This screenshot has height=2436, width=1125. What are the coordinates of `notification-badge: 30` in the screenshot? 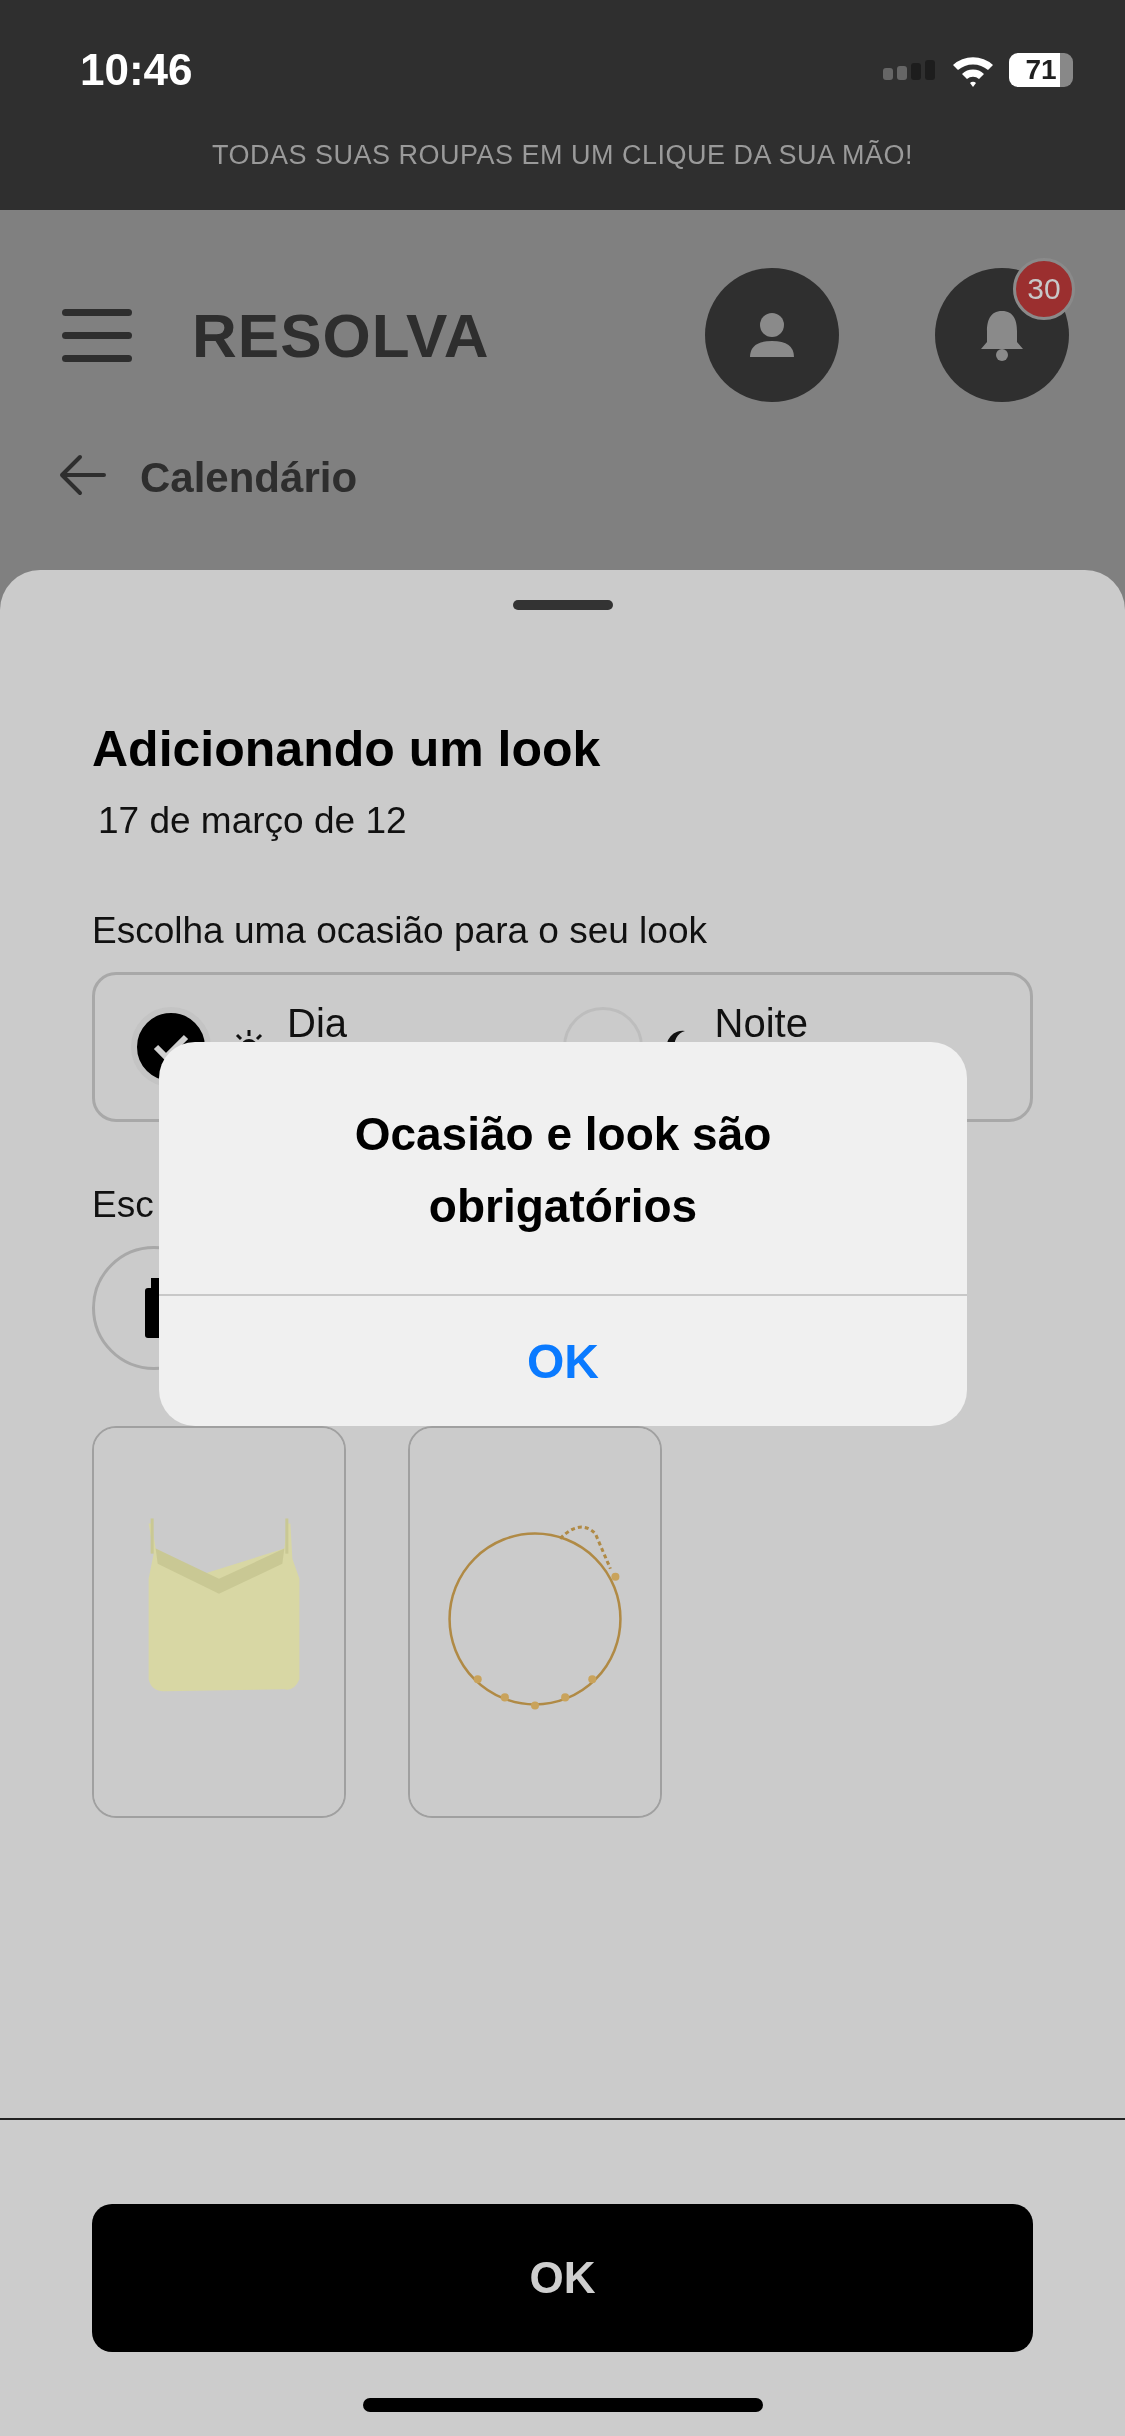 It's located at (1044, 289).